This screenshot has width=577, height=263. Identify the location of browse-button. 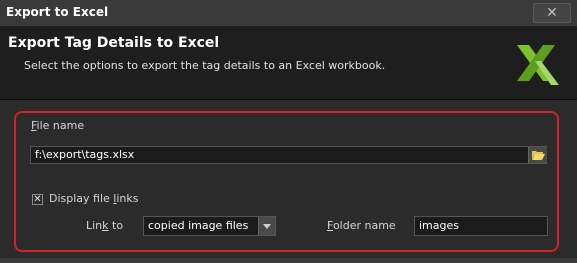
(537, 155).